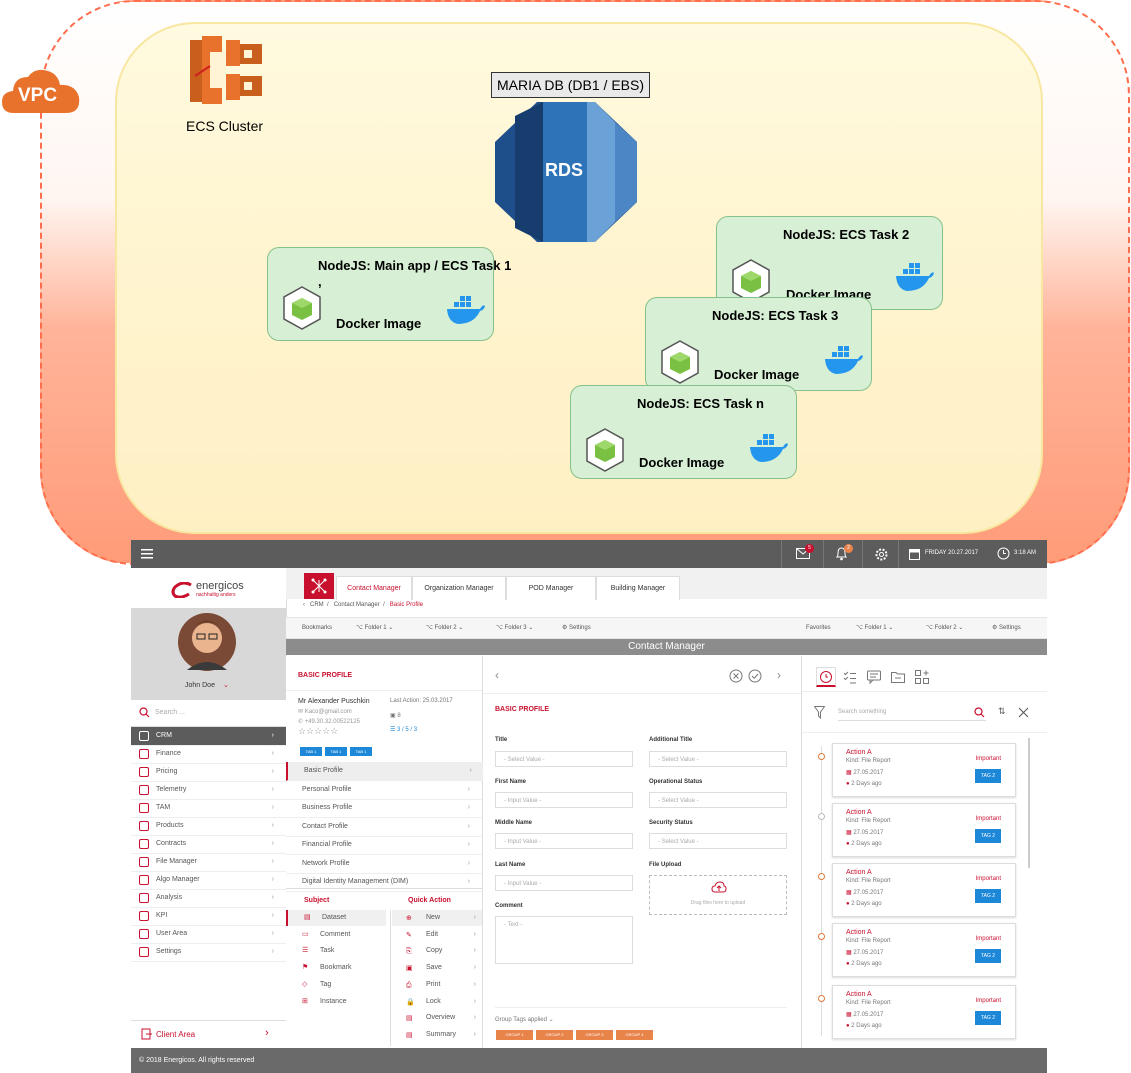  Describe the element at coordinates (208, 934) in the screenshot. I see `sidebar-item-user-area: User Area ›` at that location.